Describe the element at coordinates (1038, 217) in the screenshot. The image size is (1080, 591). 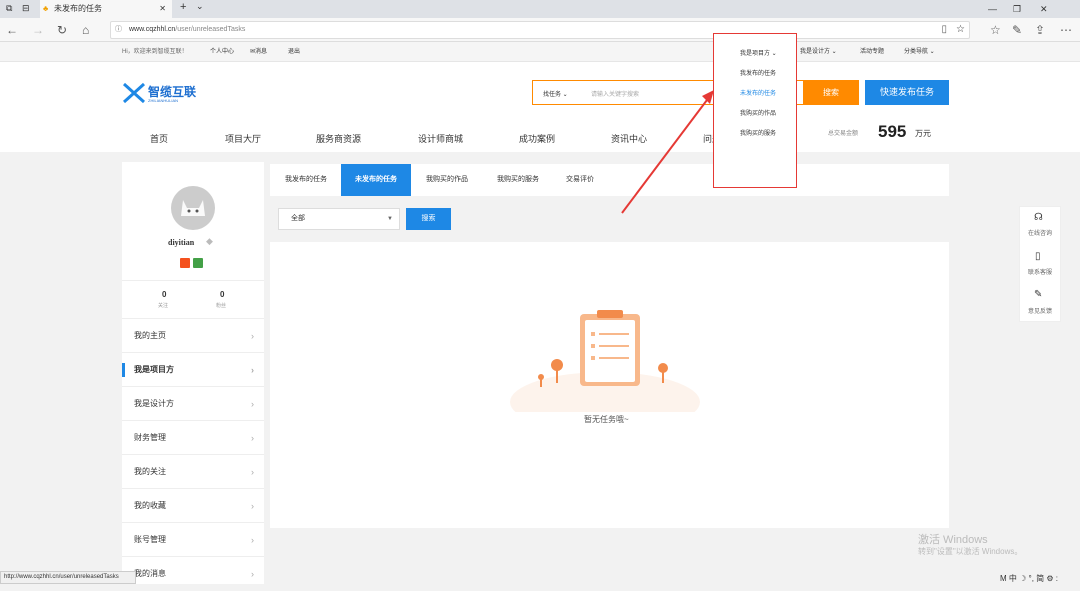
I see `headset-icon: ☊` at that location.